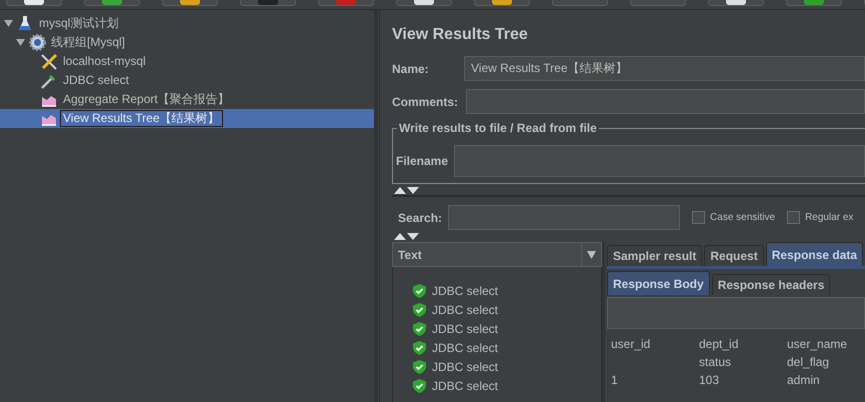 This screenshot has width=865, height=402. What do you see at coordinates (419, 218) in the screenshot?
I see `search-label: Search:` at bounding box center [419, 218].